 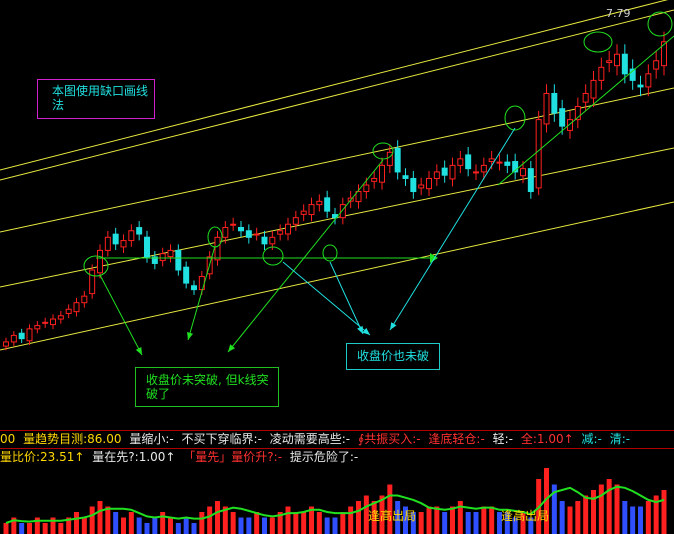 What do you see at coordinates (190, 336) in the screenshot?
I see `arrow-green-2-head` at bounding box center [190, 336].